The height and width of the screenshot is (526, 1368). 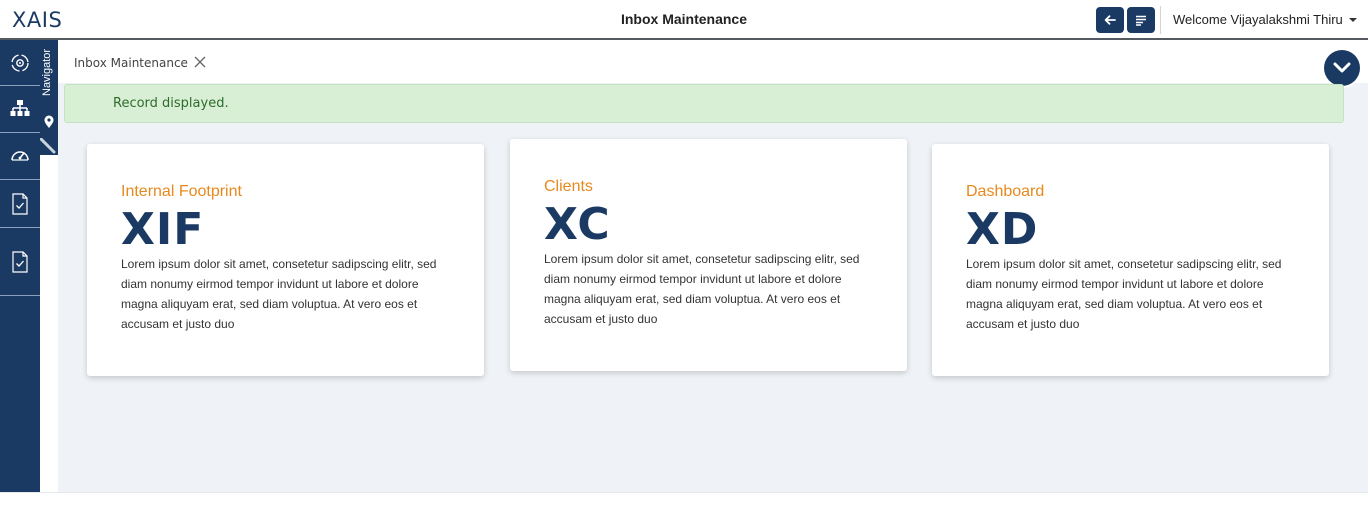 What do you see at coordinates (171, 103) in the screenshot?
I see `alert-message: Record displayed.` at bounding box center [171, 103].